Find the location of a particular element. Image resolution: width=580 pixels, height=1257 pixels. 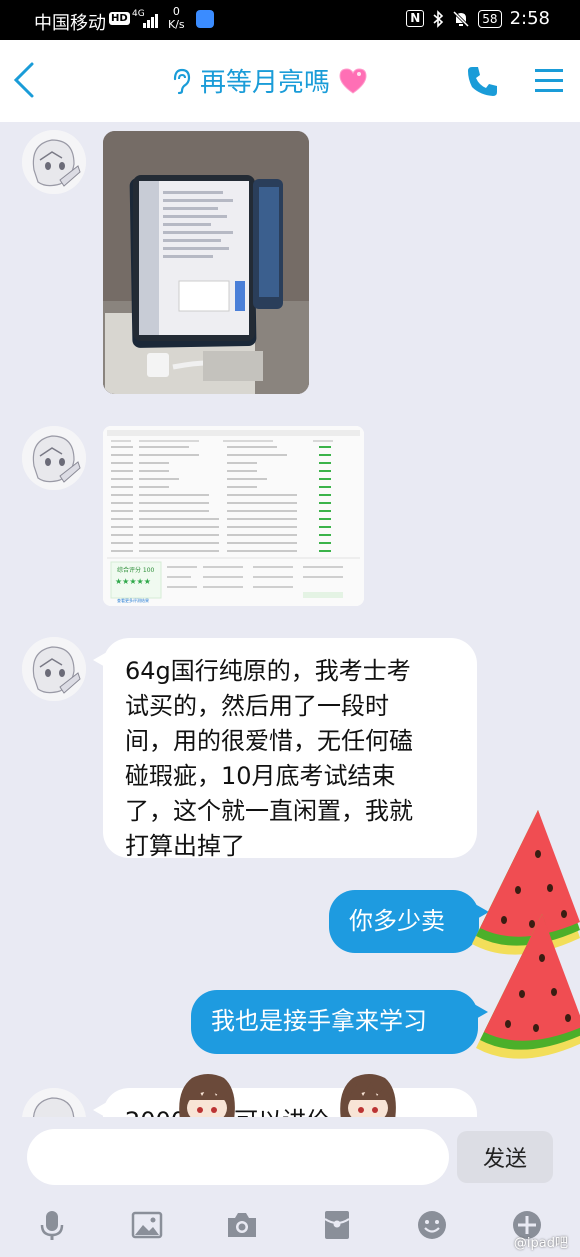

incoming-message-bubble: 2000吧，可以讲价 is located at coordinates (285, 1102).